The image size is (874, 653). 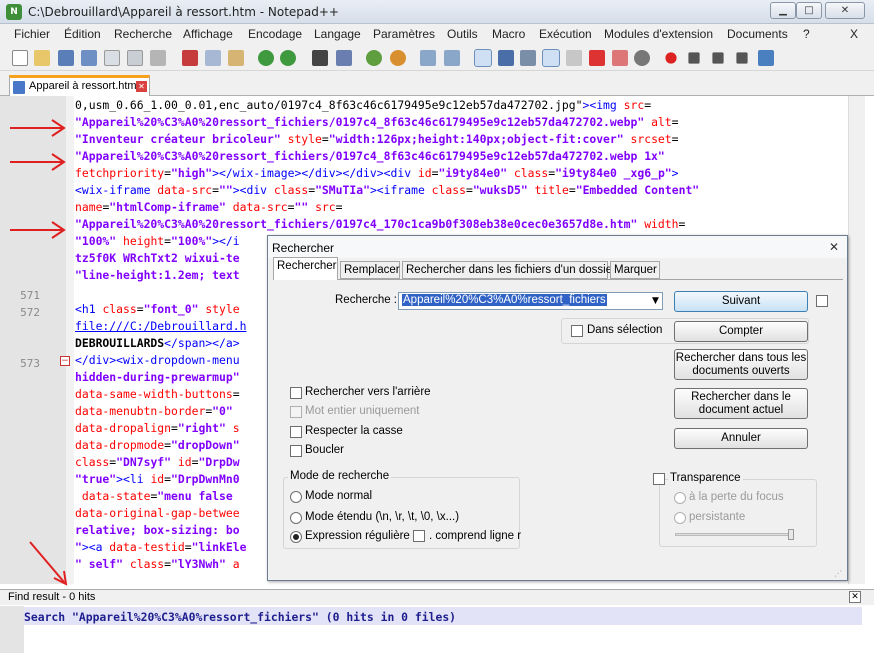 What do you see at coordinates (65, 361) in the screenshot?
I see `fold-toggle-icon: −` at bounding box center [65, 361].